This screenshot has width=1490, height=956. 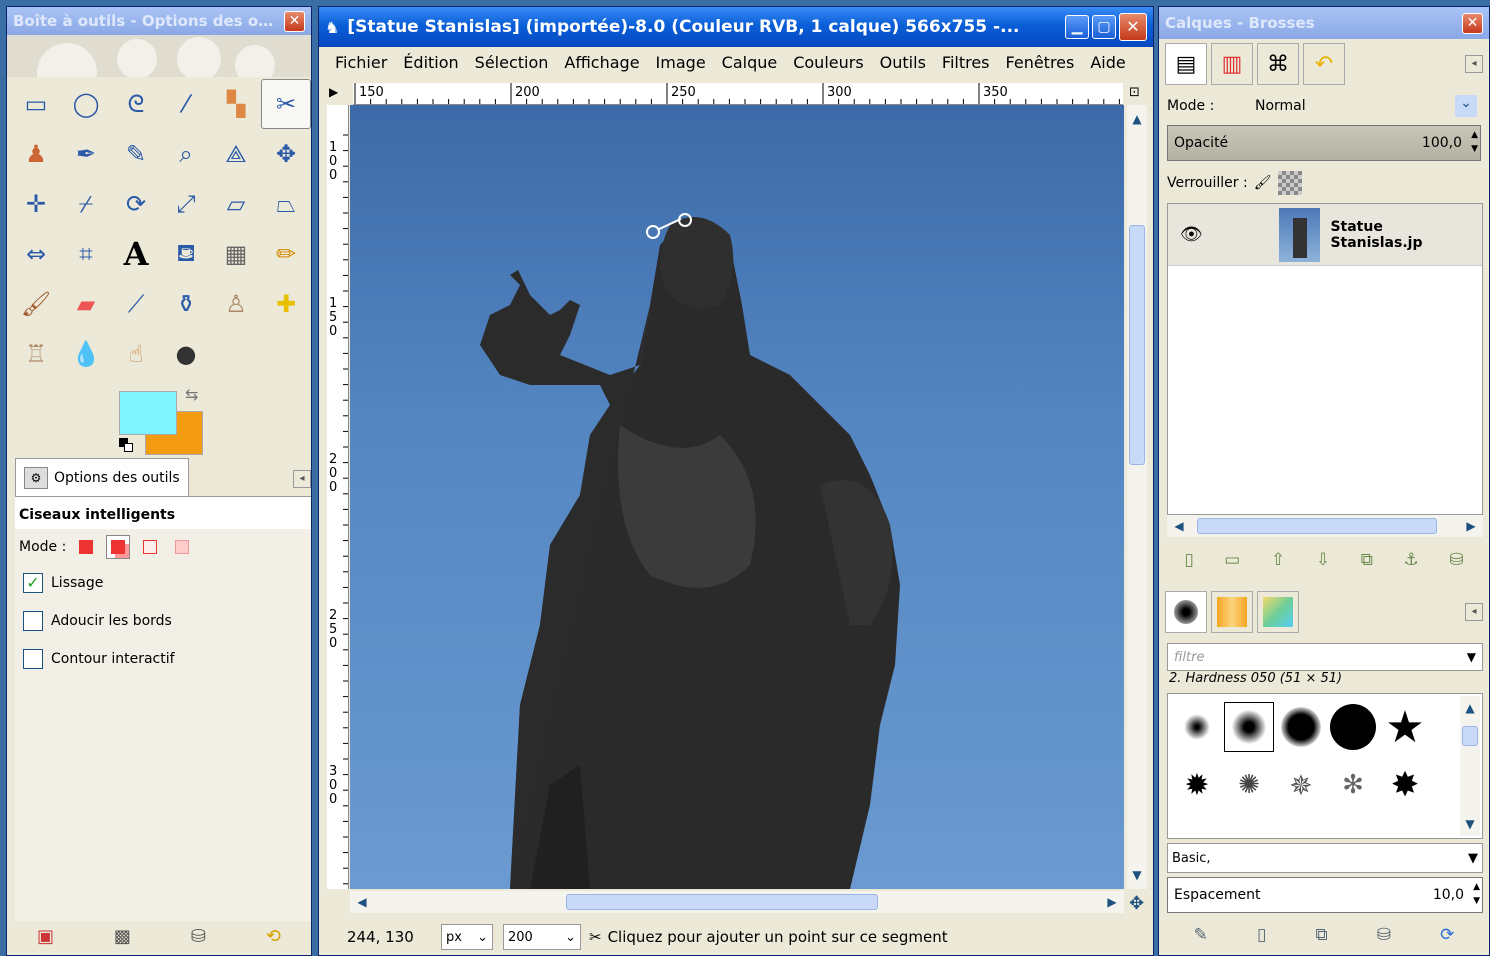 What do you see at coordinates (1249, 785) in the screenshot?
I see `brush-swatch: ✺` at bounding box center [1249, 785].